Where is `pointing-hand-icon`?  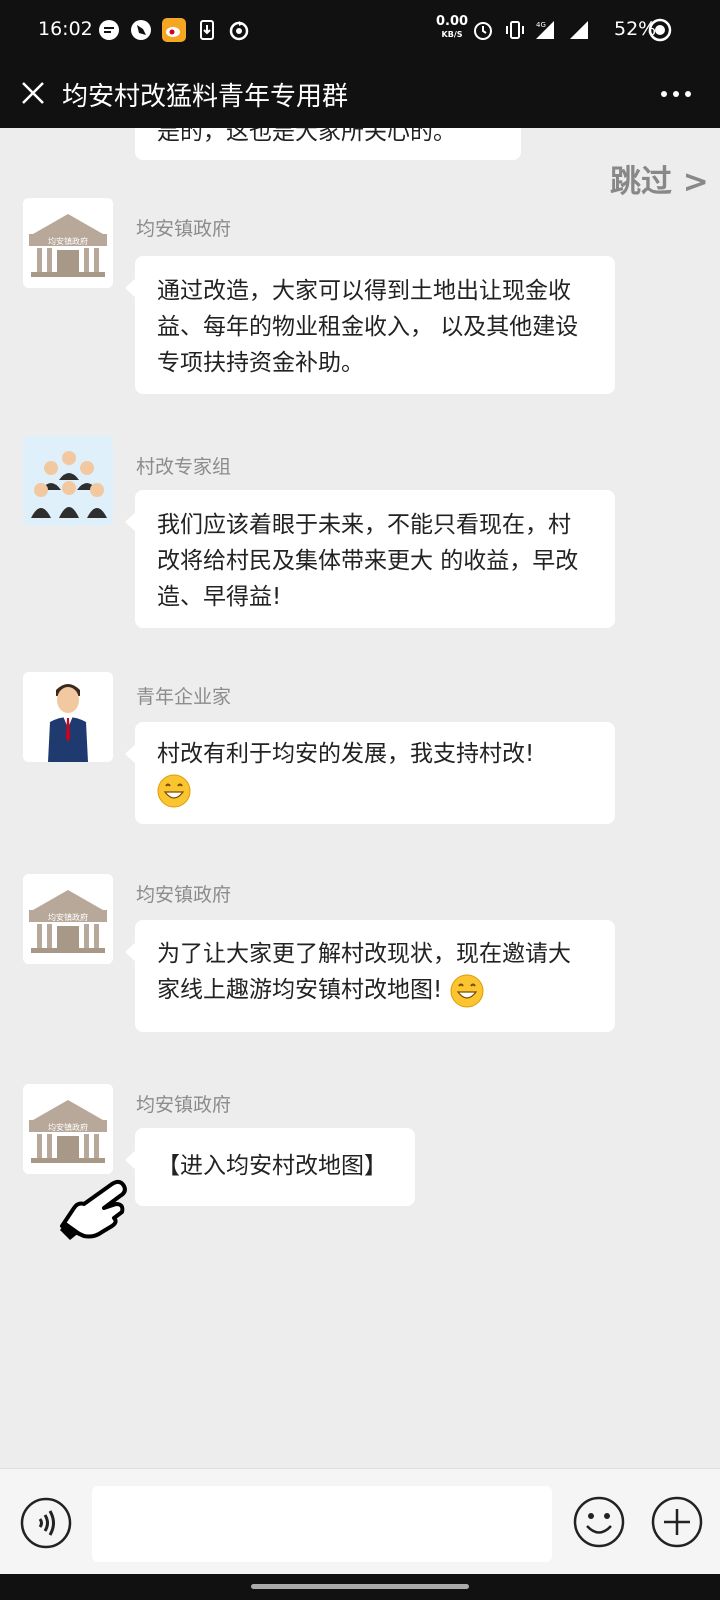
pointing-hand-icon is located at coordinates (93, 1209).